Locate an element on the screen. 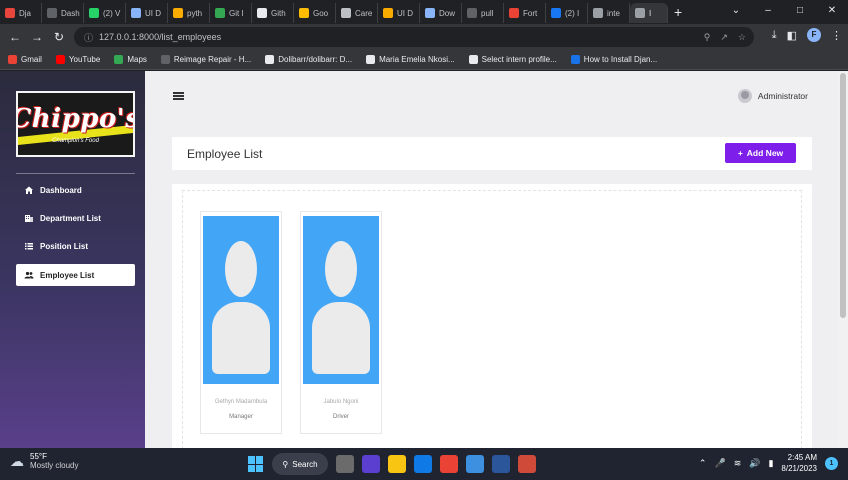  wifi-icon: ≋ is located at coordinates (738, 463).